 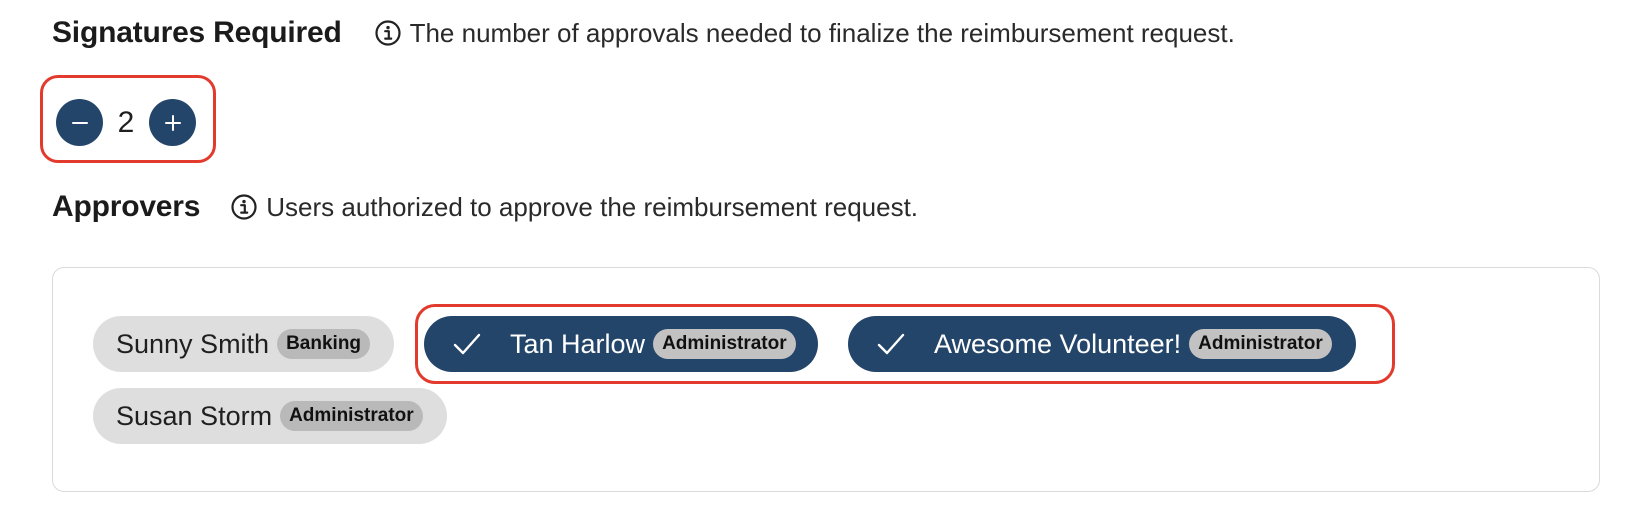 I want to click on approver-chip-susan-storm: Susan Storm Administrator, so click(x=270, y=416).